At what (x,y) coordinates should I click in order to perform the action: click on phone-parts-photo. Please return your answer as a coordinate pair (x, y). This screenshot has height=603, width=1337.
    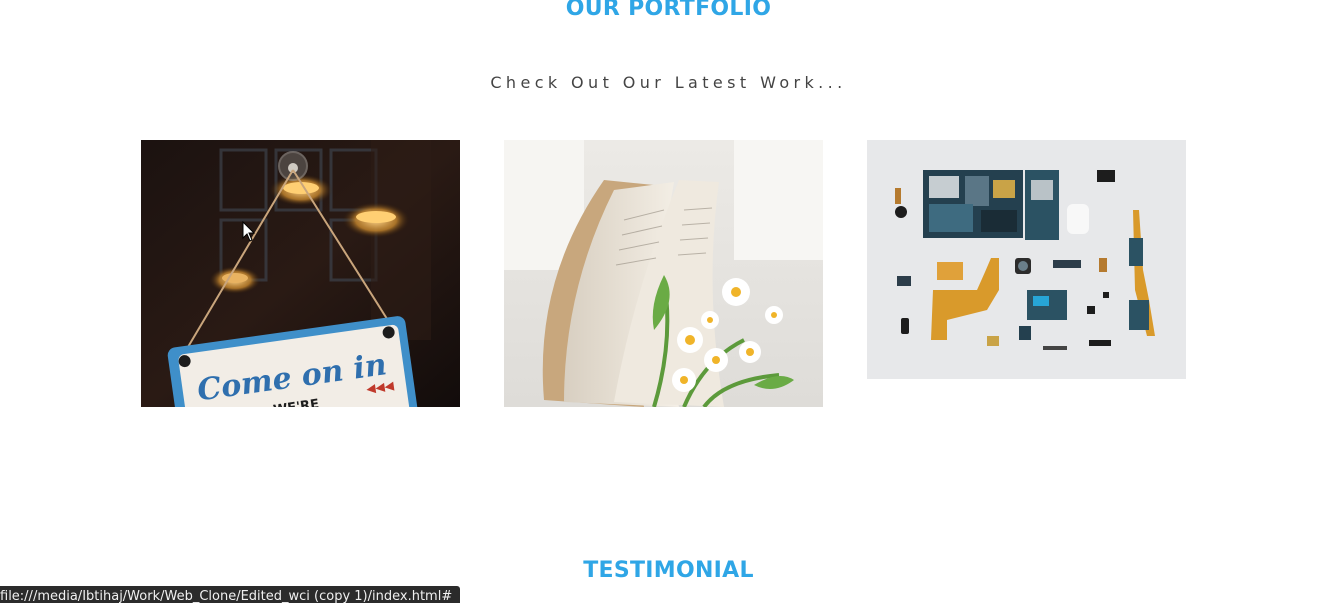
    Looking at the image, I should click on (1026, 259).